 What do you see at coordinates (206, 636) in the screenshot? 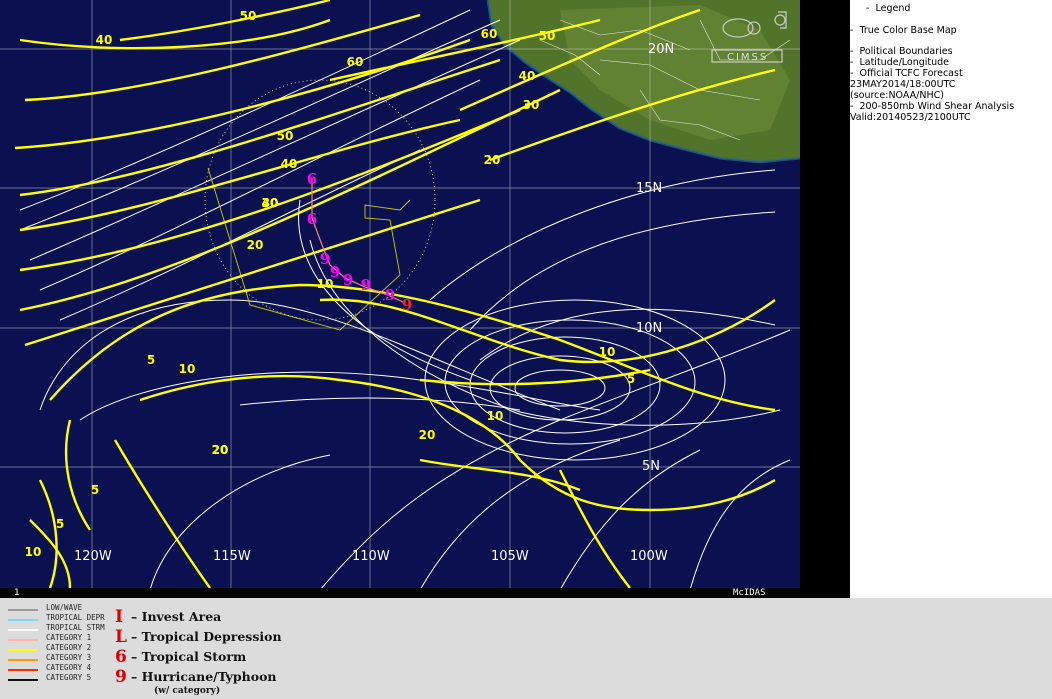
I see `symbol-label: – Tropical Depression` at bounding box center [206, 636].